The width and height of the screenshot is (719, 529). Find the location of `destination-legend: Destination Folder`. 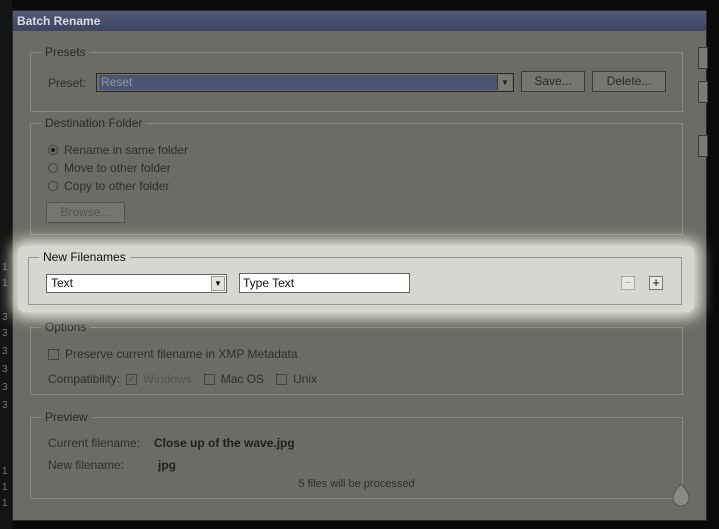

destination-legend: Destination Folder is located at coordinates (94, 123).